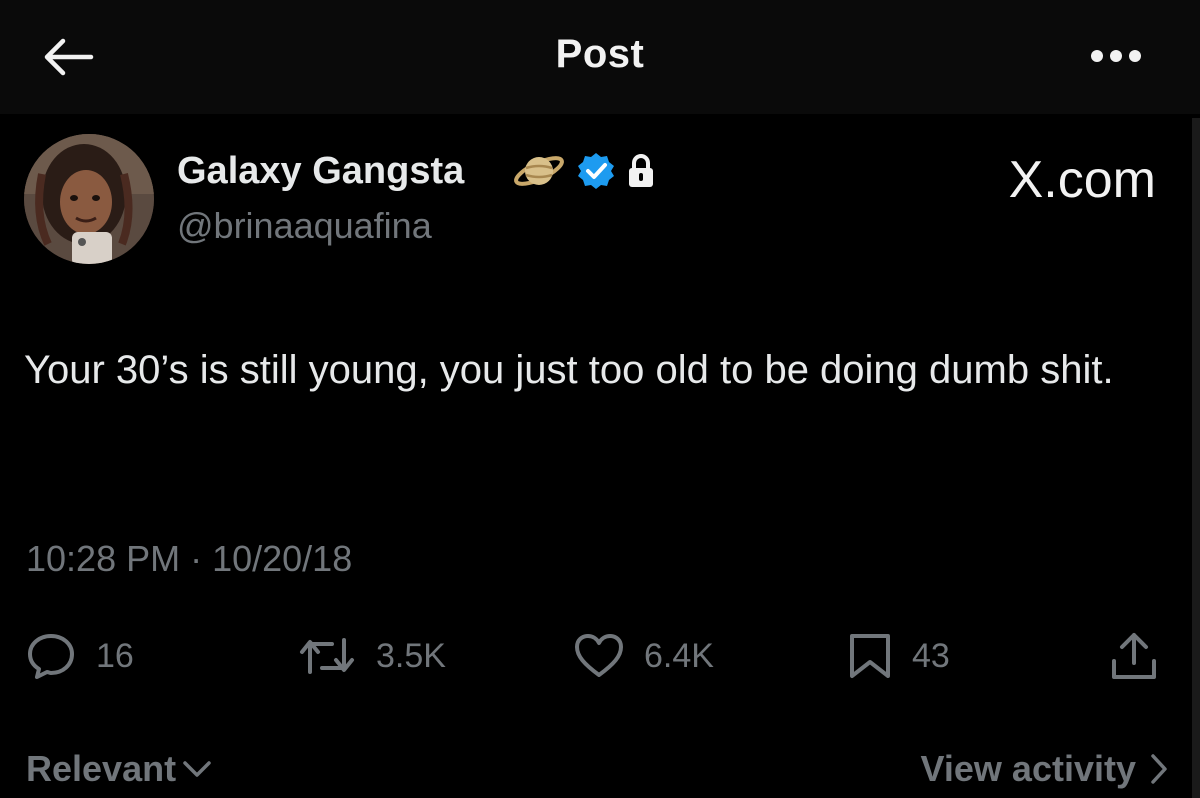 The width and height of the screenshot is (1200, 798). Describe the element at coordinates (197, 769) in the screenshot. I see `chevron-down-icon` at that location.